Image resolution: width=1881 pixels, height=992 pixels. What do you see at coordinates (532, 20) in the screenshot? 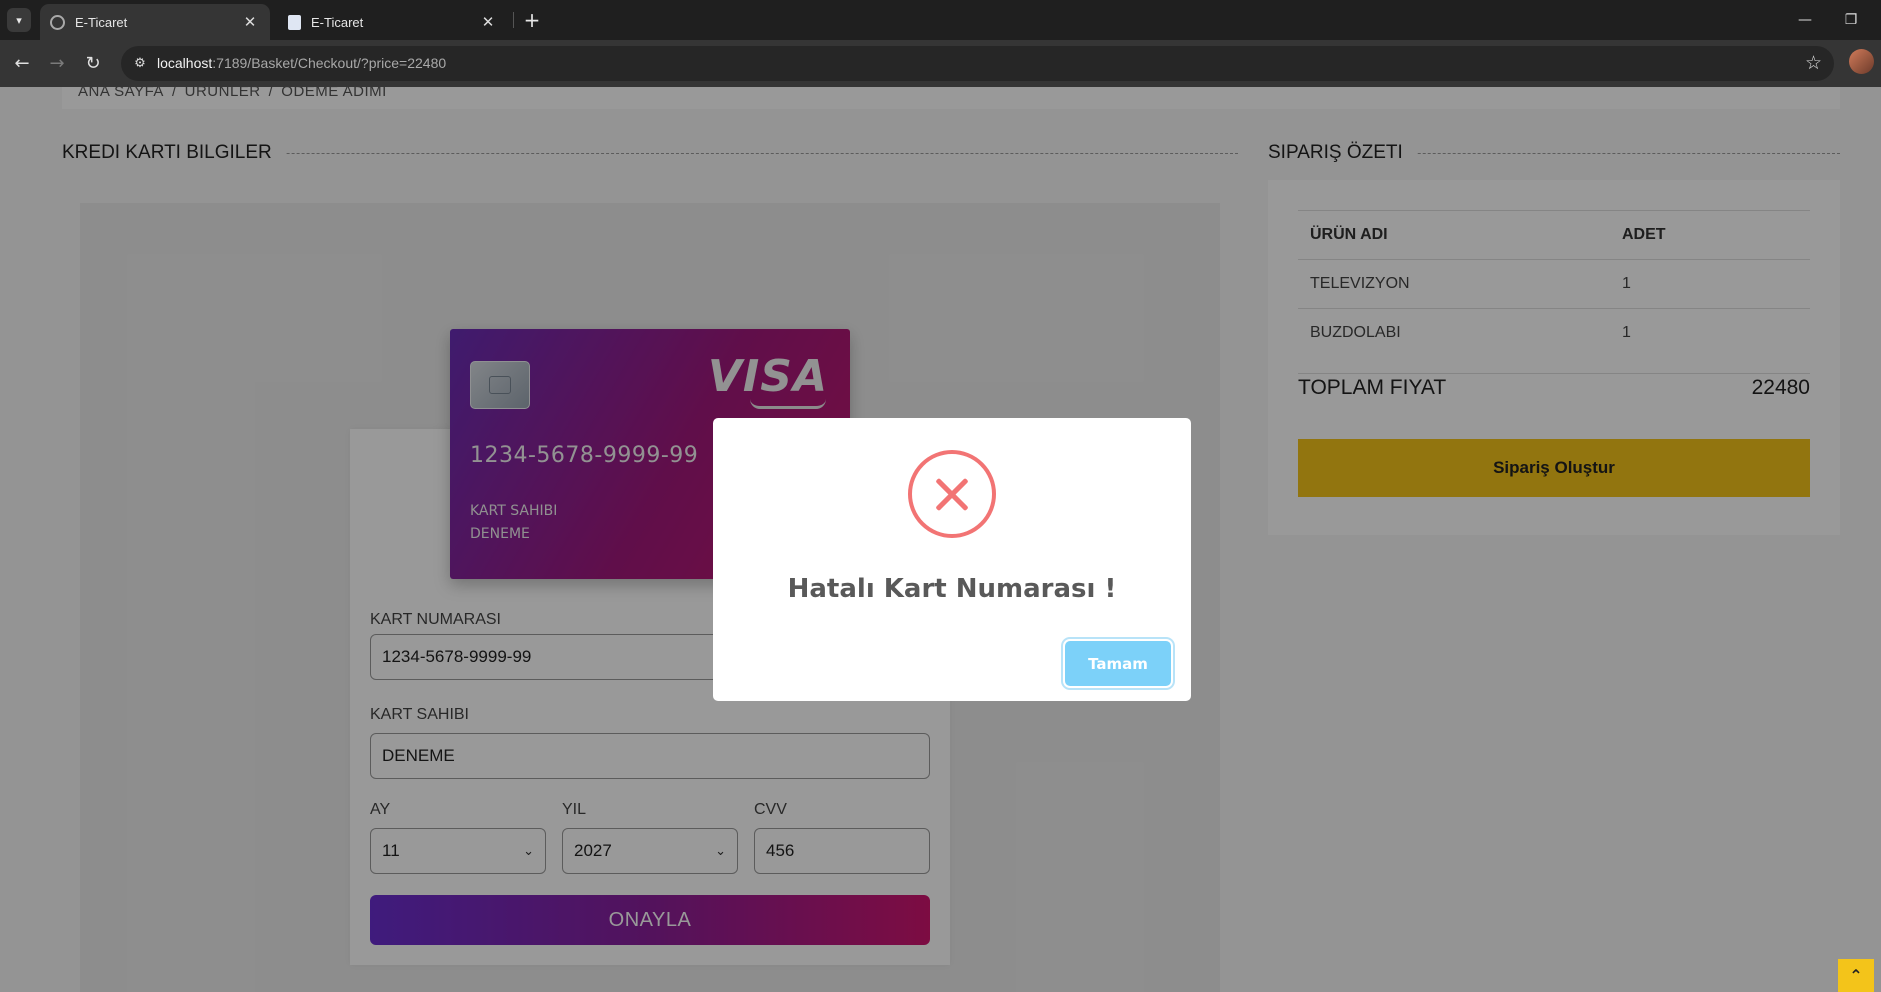
I see `new-tab-button: +` at bounding box center [532, 20].